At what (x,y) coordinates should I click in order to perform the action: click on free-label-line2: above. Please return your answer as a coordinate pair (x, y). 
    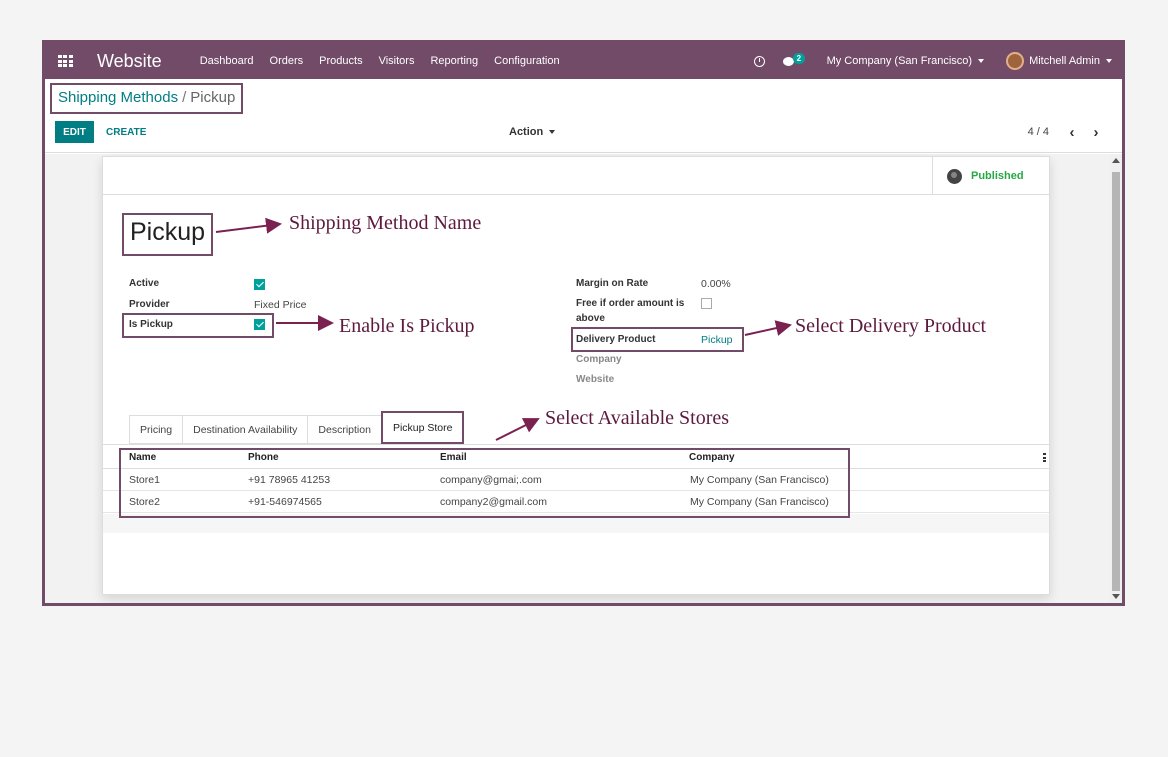
    Looking at the image, I should click on (590, 318).